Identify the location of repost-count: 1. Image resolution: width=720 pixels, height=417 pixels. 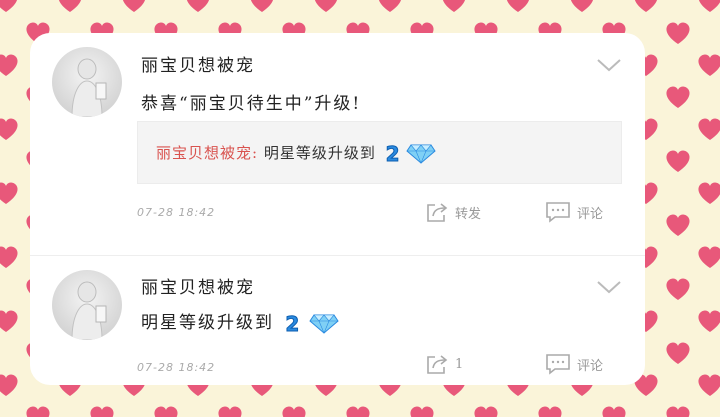
(459, 364).